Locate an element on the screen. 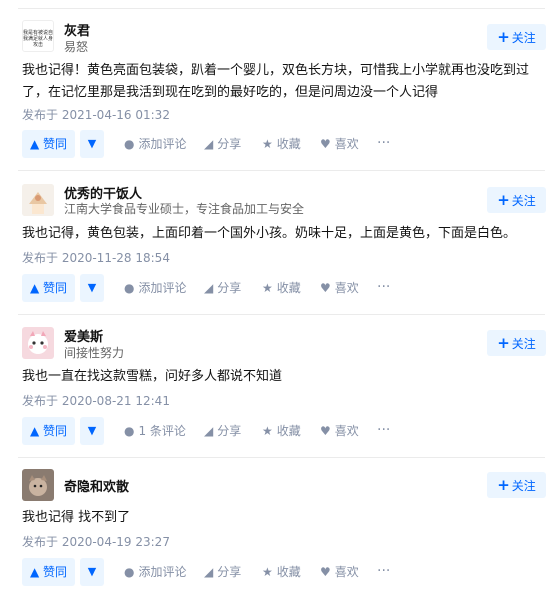 This screenshot has width=553, height=590. answer-content: 我也记得，黄色包装，上面印着一个国外小孩。奶味十足，上面是黄色，下面是白色。 is located at coordinates (269, 233).